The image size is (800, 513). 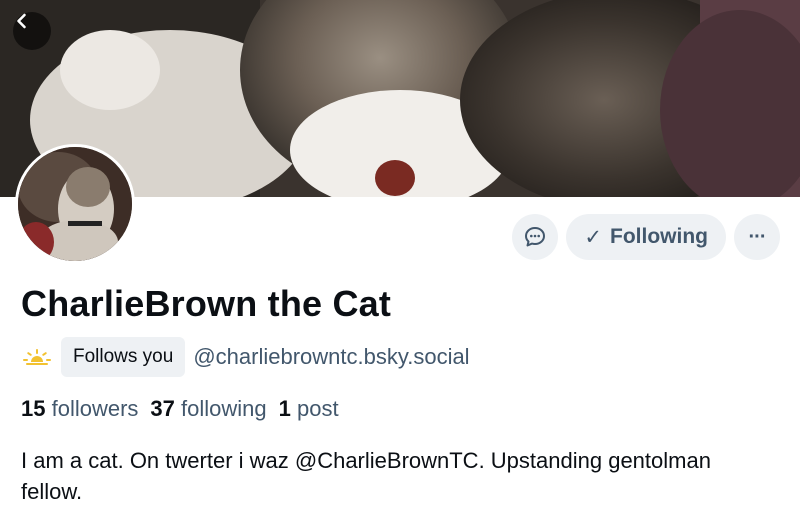 What do you see at coordinates (95, 408) in the screenshot?
I see `followers-label: followers` at bounding box center [95, 408].